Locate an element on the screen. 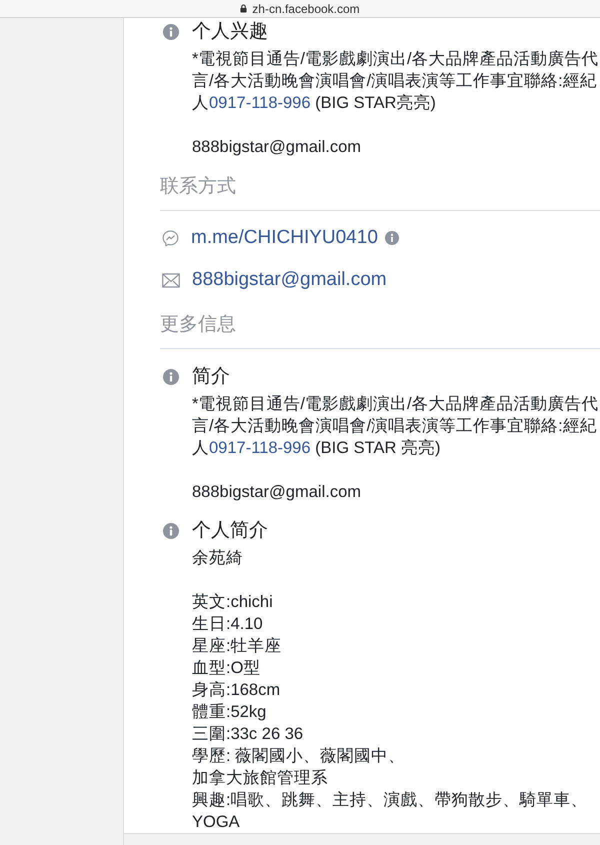 The image size is (600, 845). field-title: 简介 is located at coordinates (211, 377).